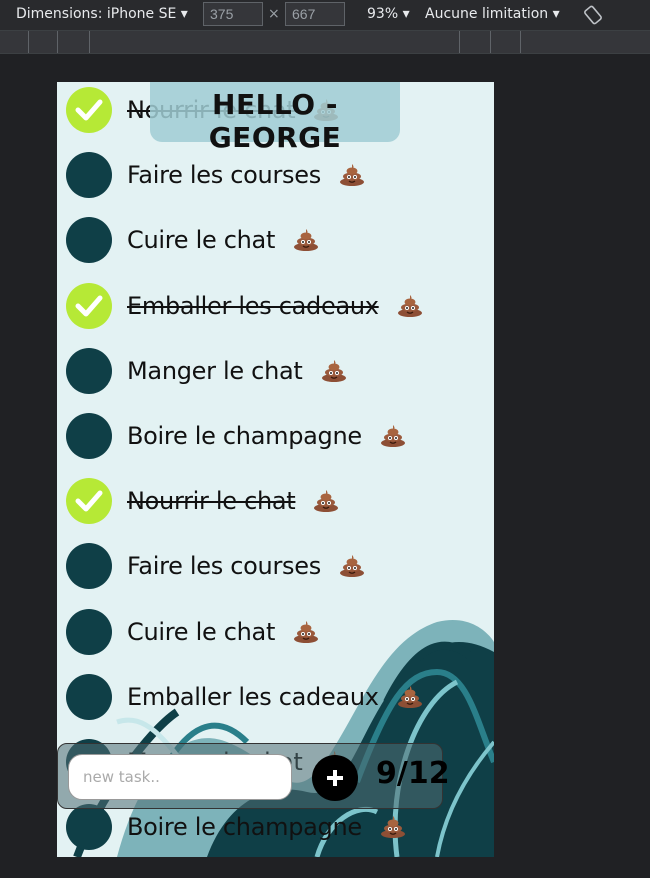  I want to click on page-title: HELLO - GEORGE, so click(275, 121).